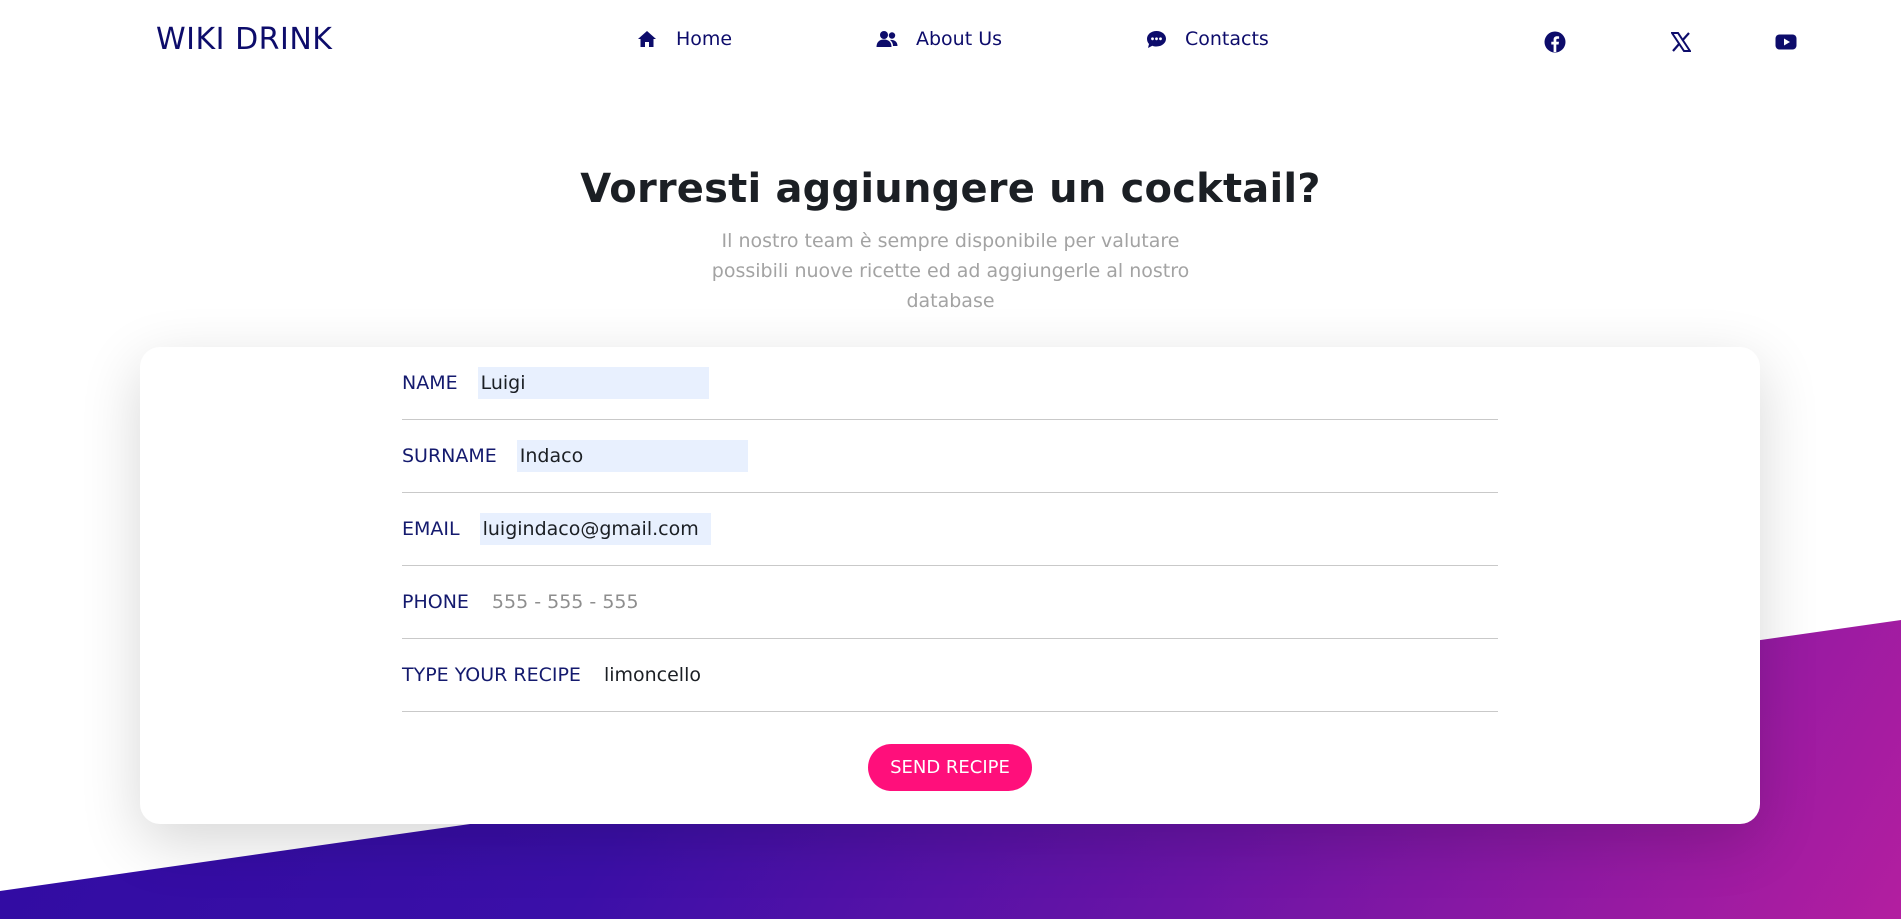 The width and height of the screenshot is (1901, 919). I want to click on nav-about-us: About Us, so click(939, 39).